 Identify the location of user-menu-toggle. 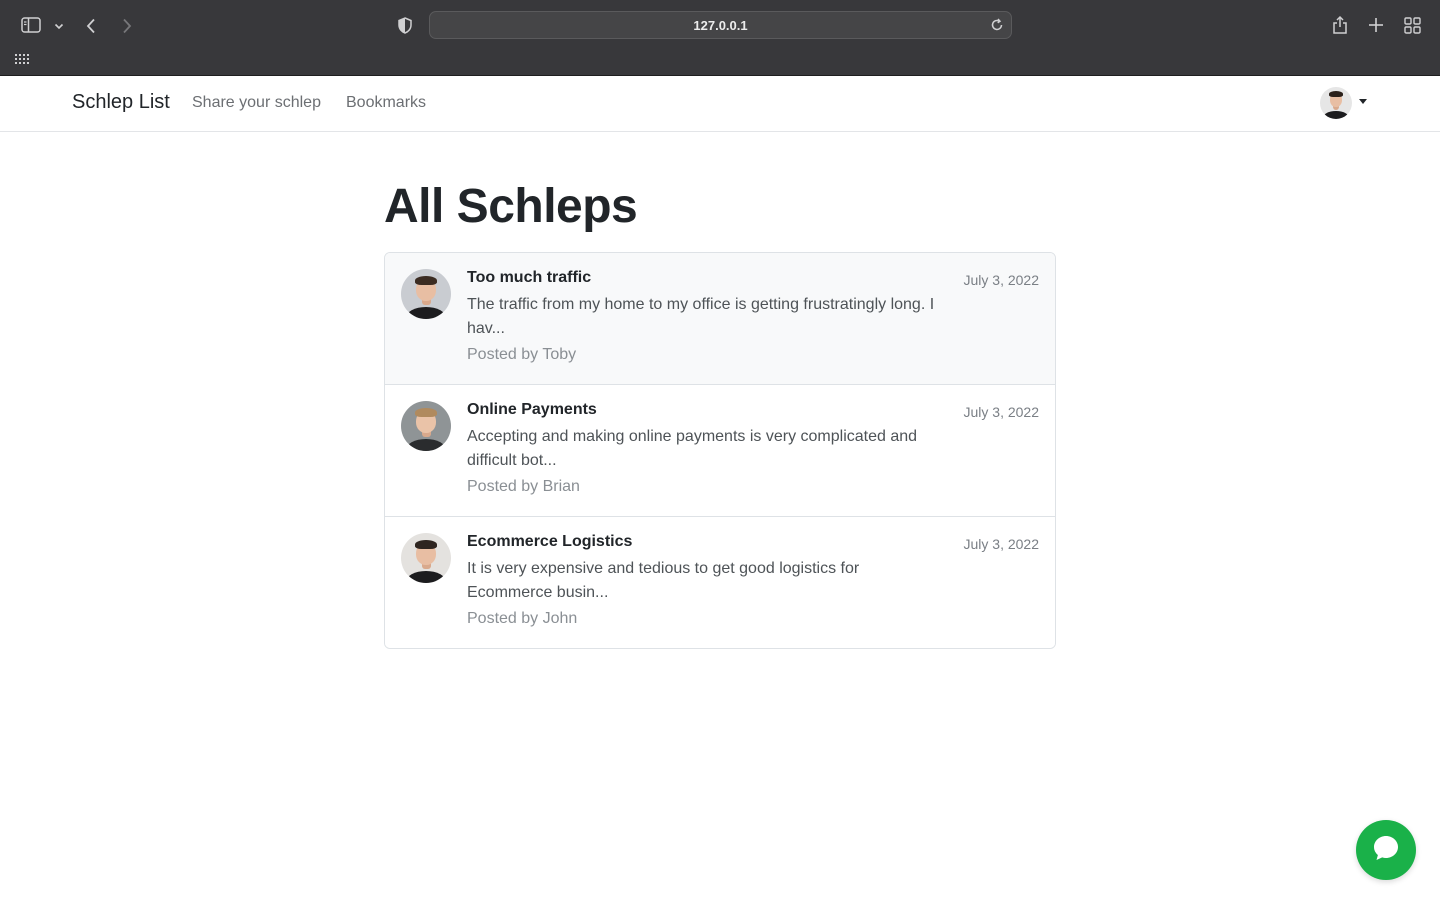
(1345, 103).